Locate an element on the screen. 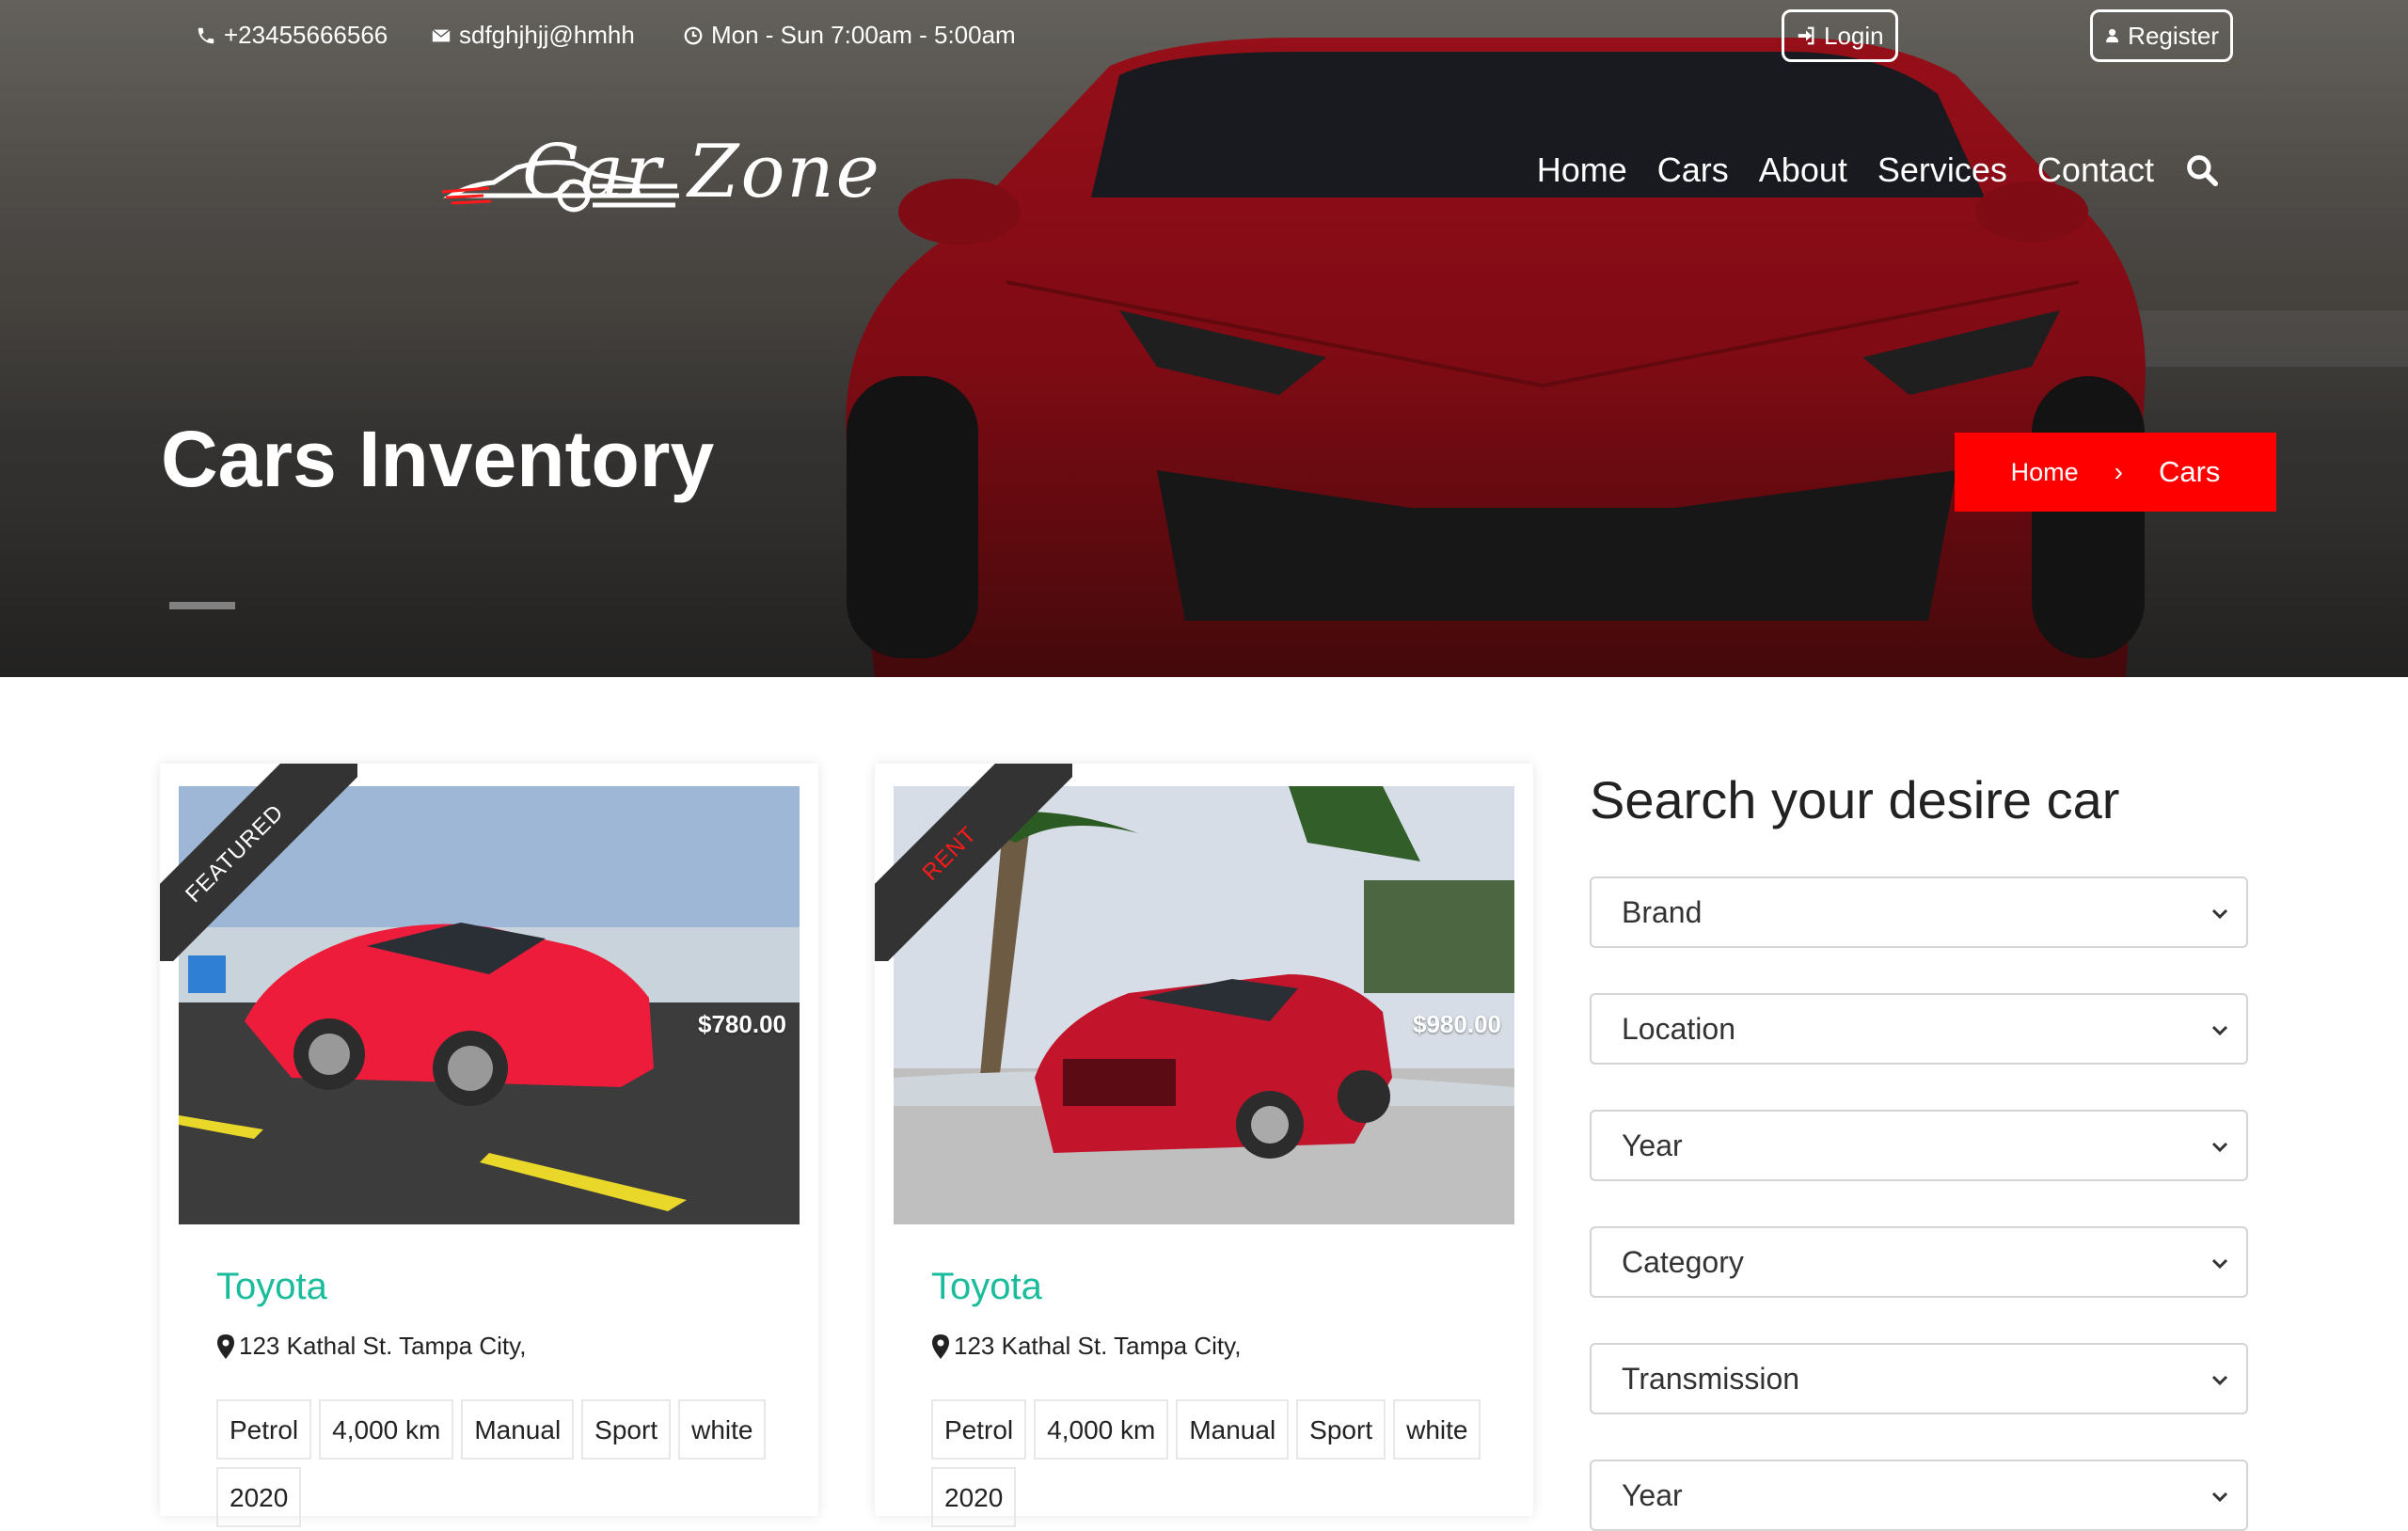 The width and height of the screenshot is (2408, 1531). year-select-2: Year is located at coordinates (1919, 1495).